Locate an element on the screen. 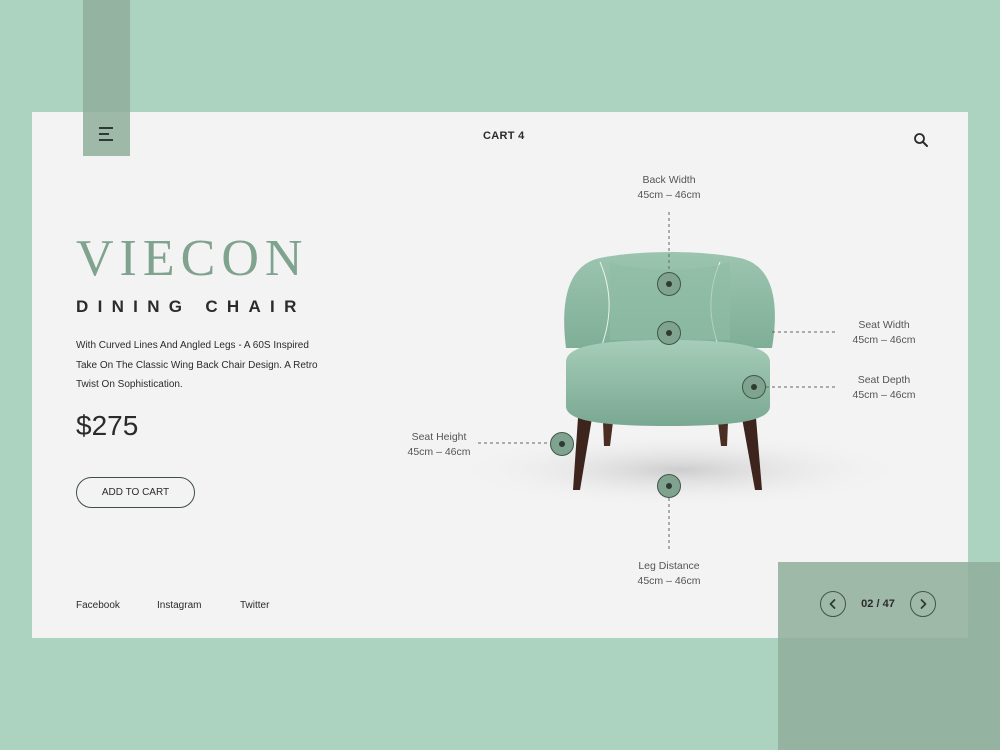  facebook-link: Facebook is located at coordinates (98, 605).